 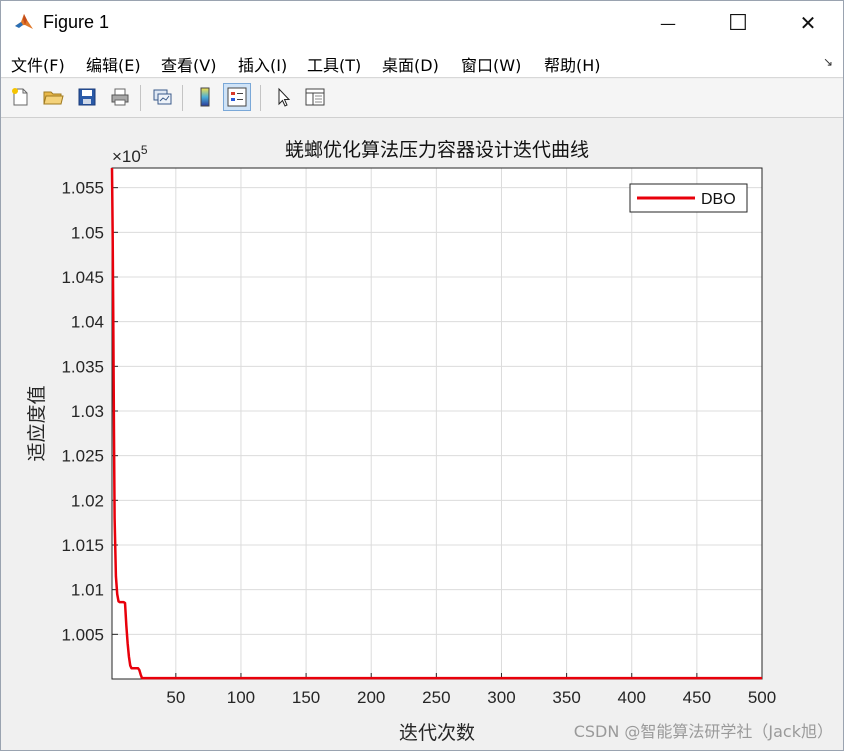 What do you see at coordinates (437, 150) in the screenshot?
I see `chart-title: 蜣螂优化算法压力容器设计迭代曲线` at bounding box center [437, 150].